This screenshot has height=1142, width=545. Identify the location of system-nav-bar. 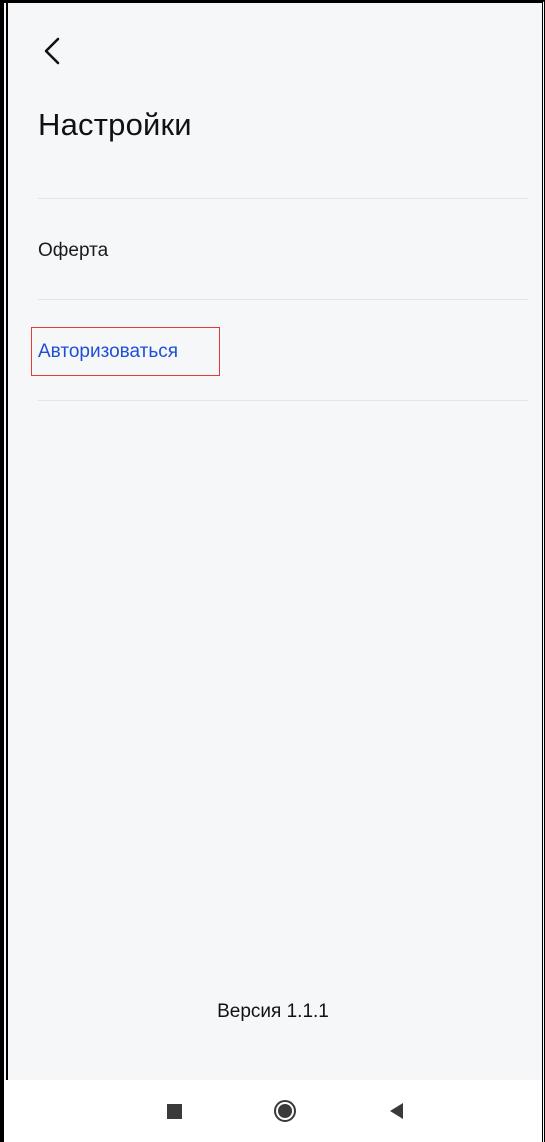
(273, 1111).